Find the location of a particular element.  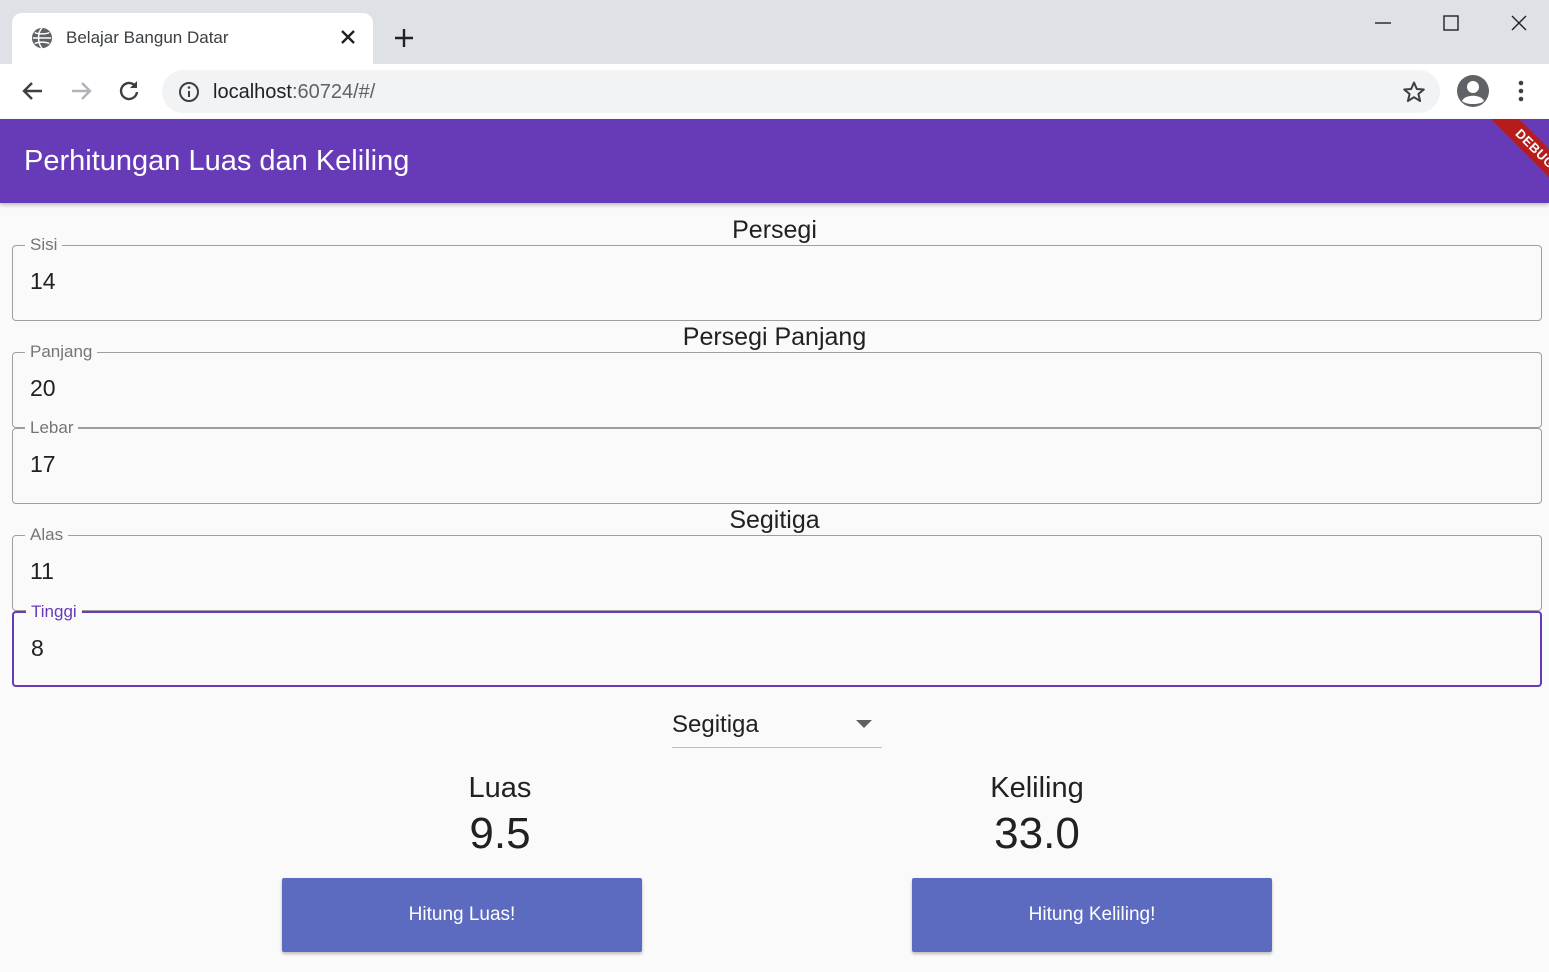

url-text: localhost:60724/#/ is located at coordinates (294, 92).